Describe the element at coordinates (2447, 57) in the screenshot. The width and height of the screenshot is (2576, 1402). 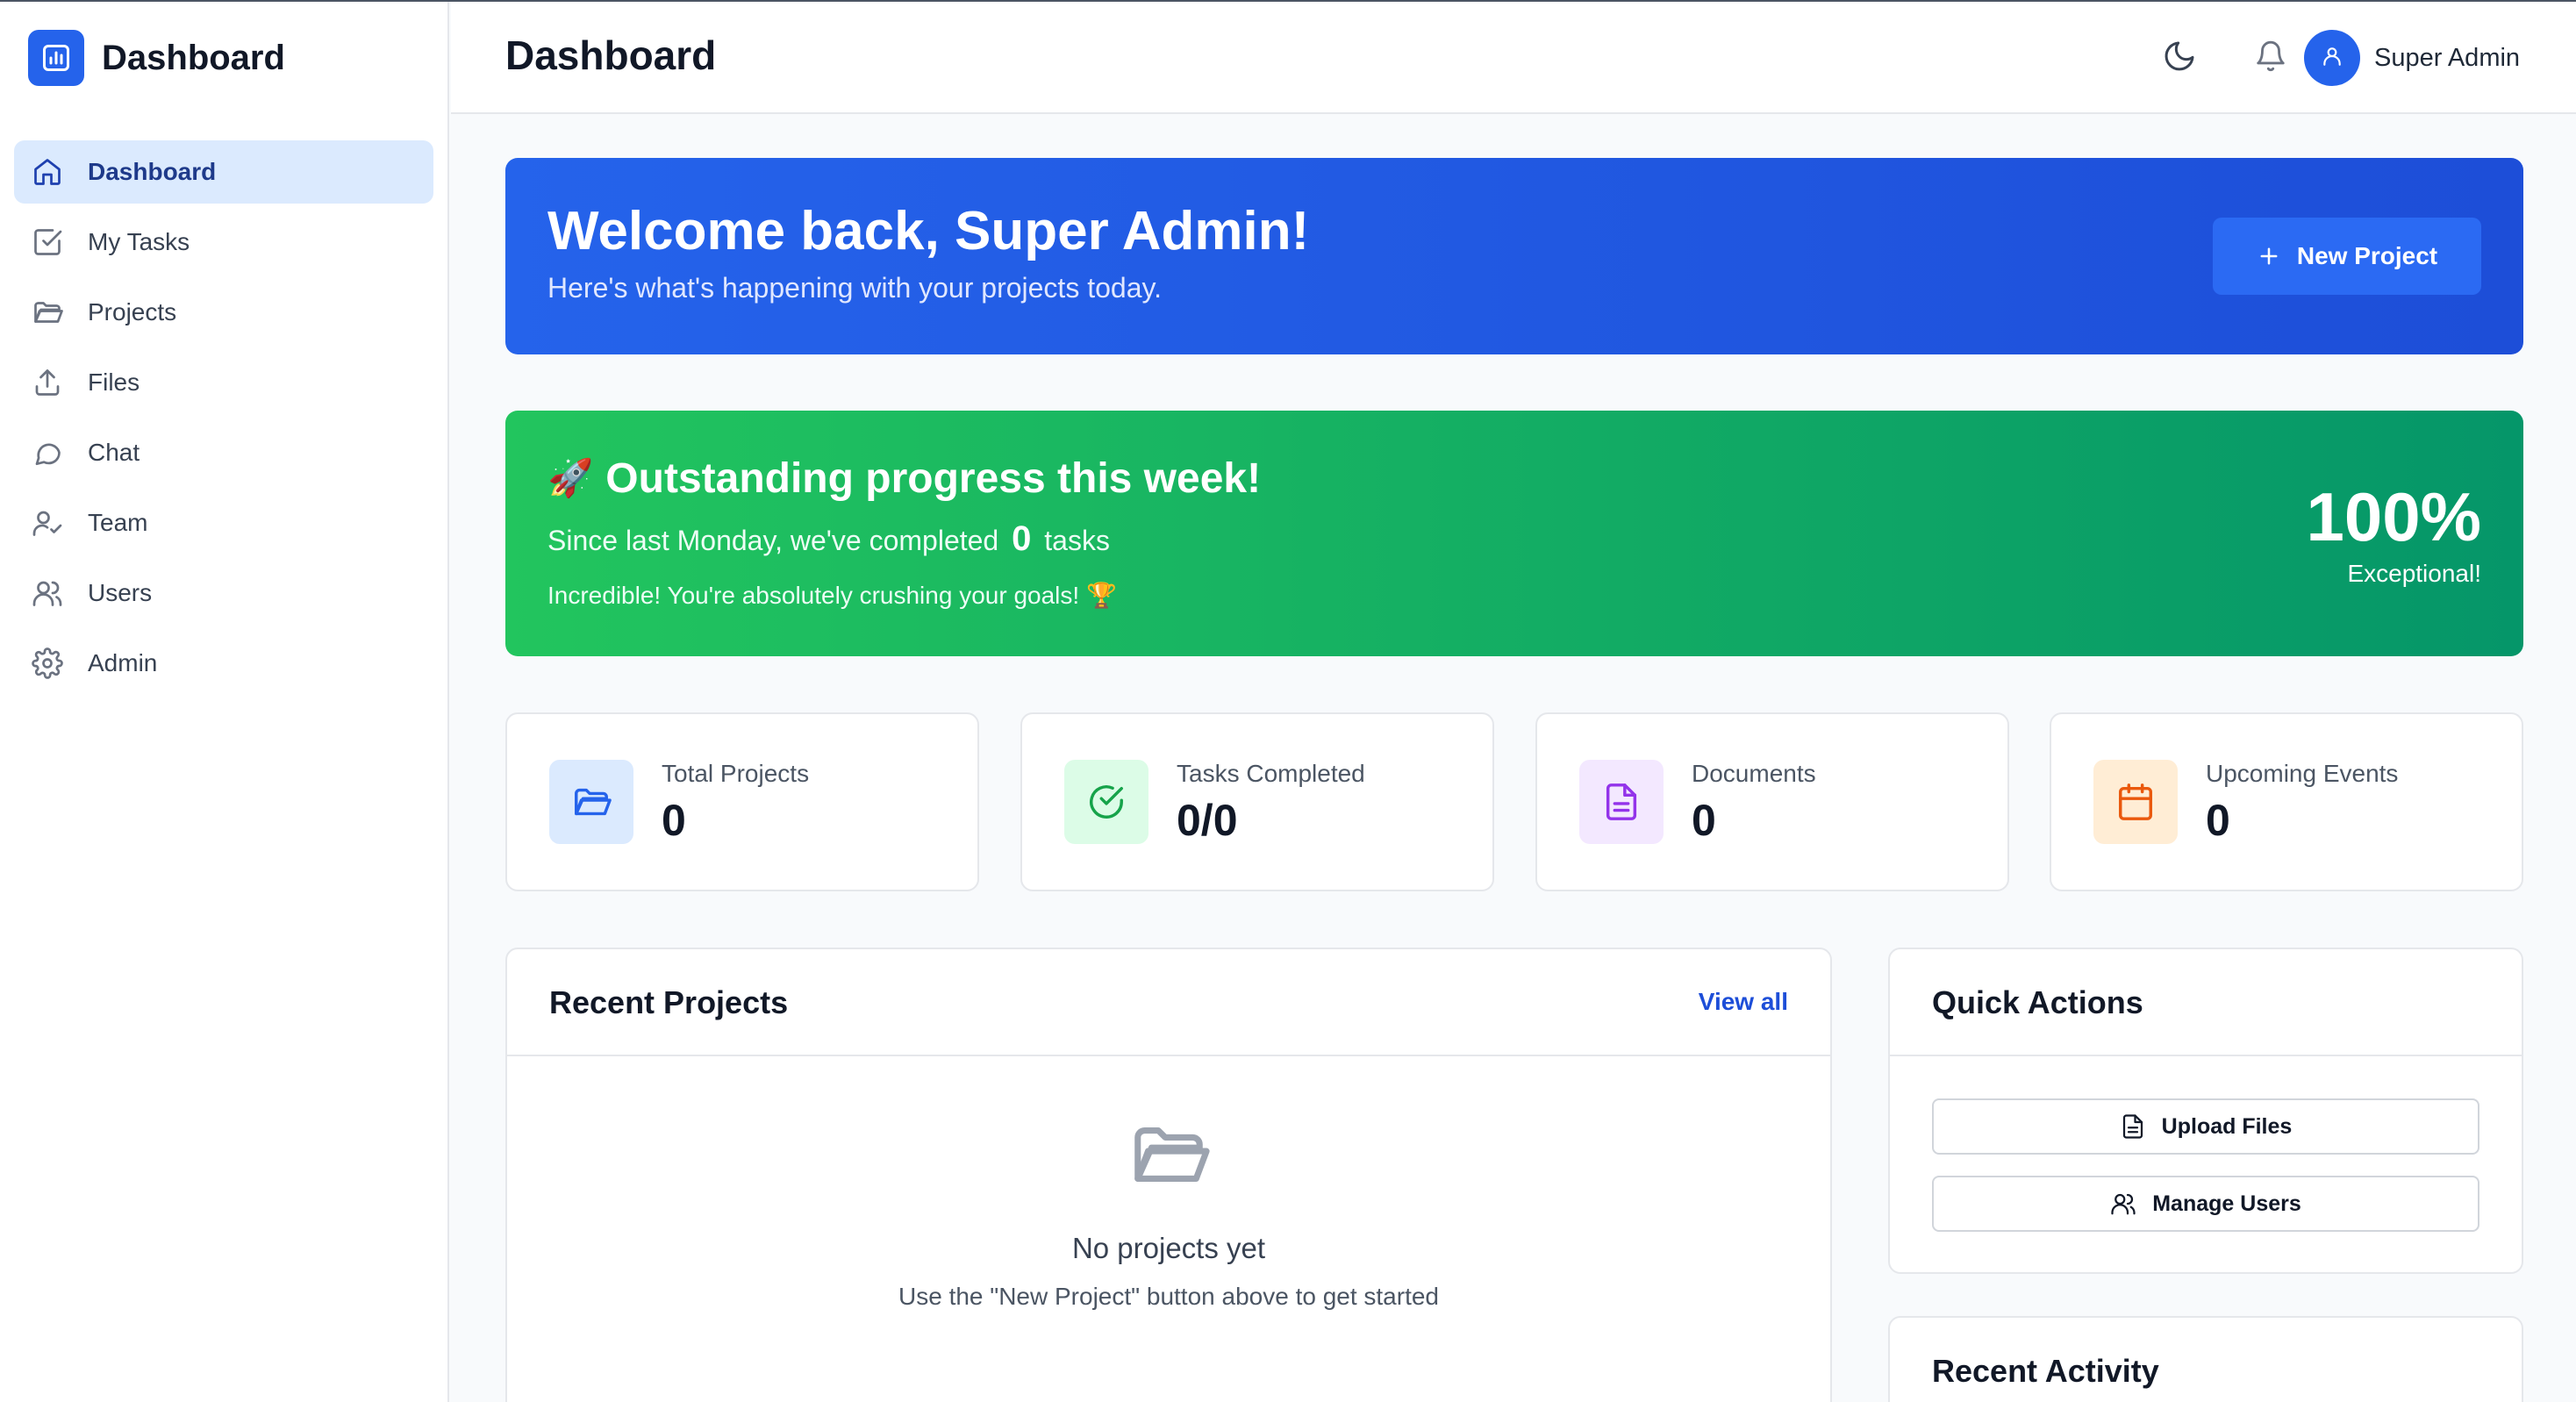
I see `user-name: Super Admin` at that location.